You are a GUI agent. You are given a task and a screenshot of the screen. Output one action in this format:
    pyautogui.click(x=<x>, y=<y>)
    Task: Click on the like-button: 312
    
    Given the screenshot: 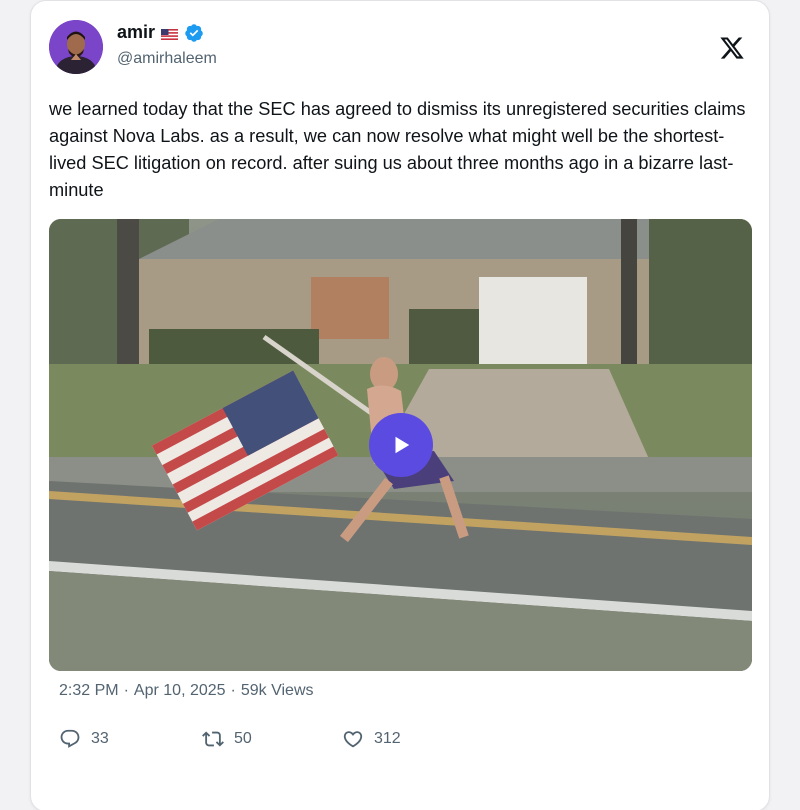 What is the action you would take?
    pyautogui.click(x=371, y=739)
    